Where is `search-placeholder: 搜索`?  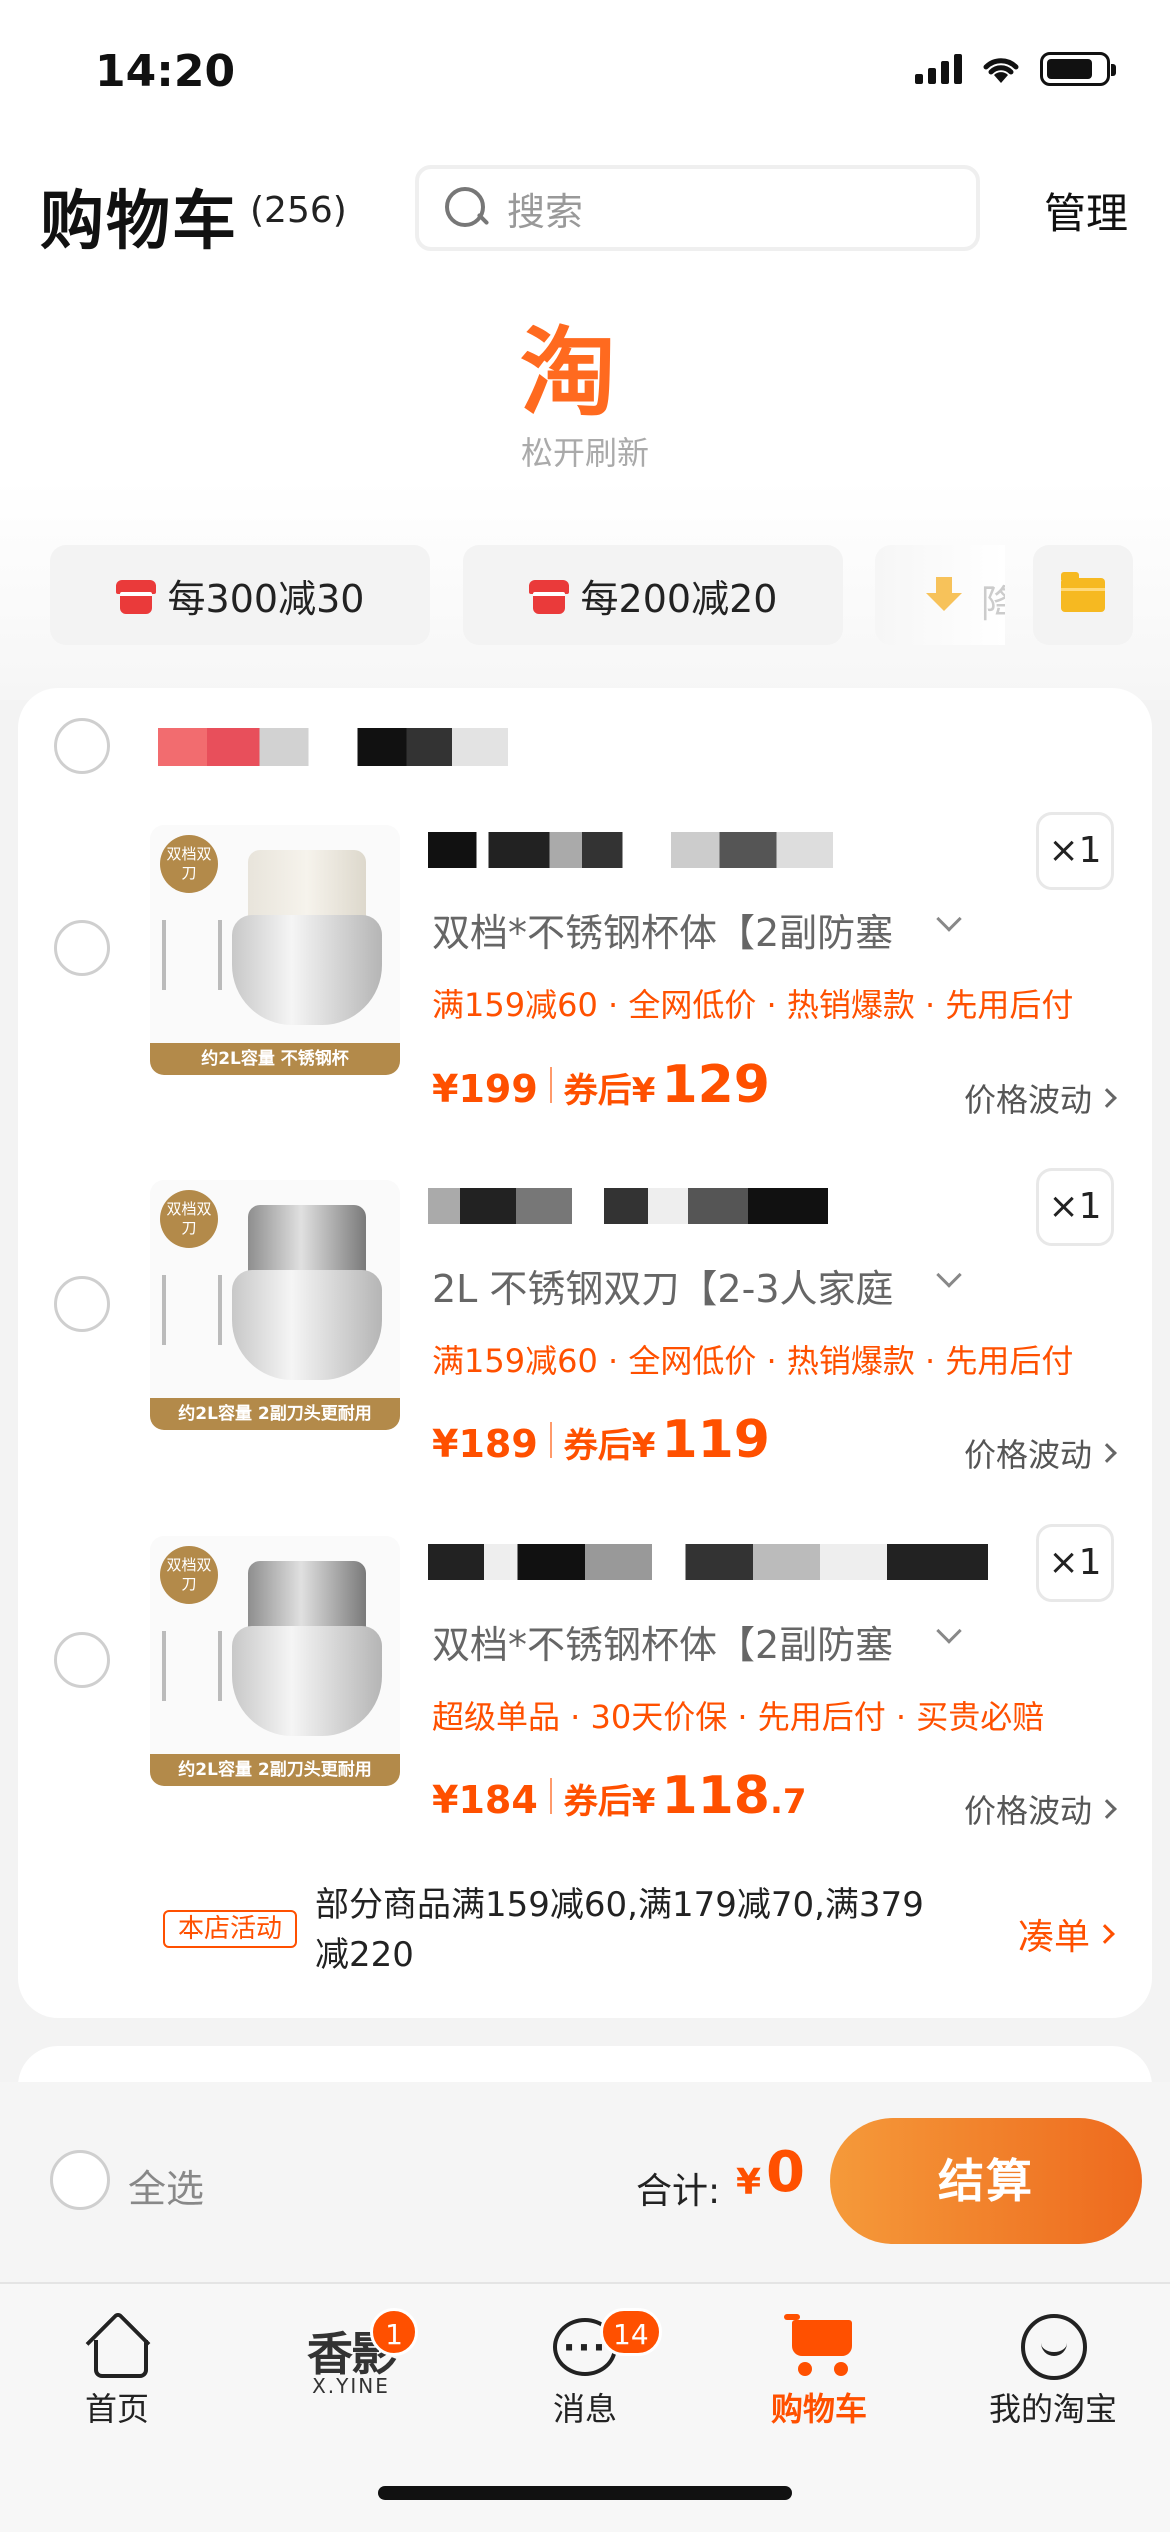 search-placeholder: 搜索 is located at coordinates (545, 211).